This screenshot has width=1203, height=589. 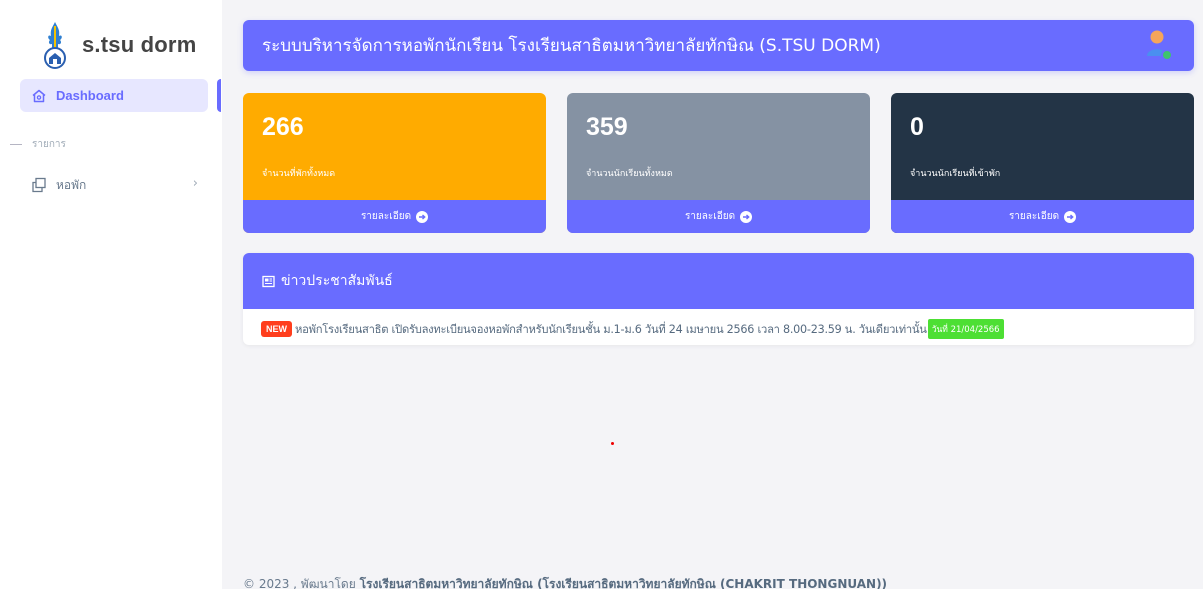 I want to click on sidebar-item-dashboard: Dashboard, so click(x=114, y=95).